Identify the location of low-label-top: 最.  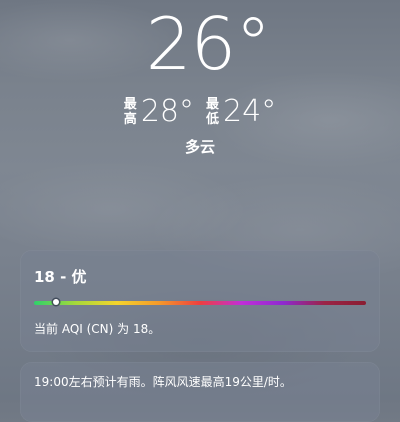
(213, 104).